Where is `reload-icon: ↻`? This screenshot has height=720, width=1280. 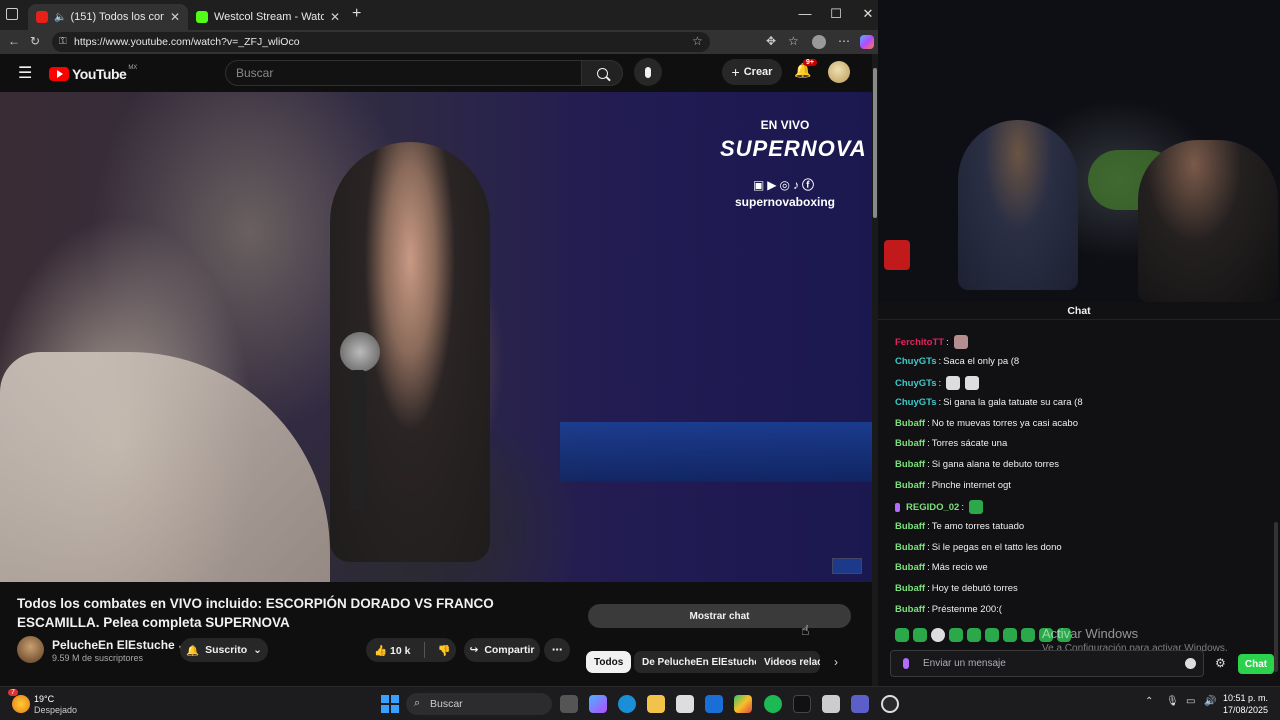
reload-icon: ↻ is located at coordinates (35, 41).